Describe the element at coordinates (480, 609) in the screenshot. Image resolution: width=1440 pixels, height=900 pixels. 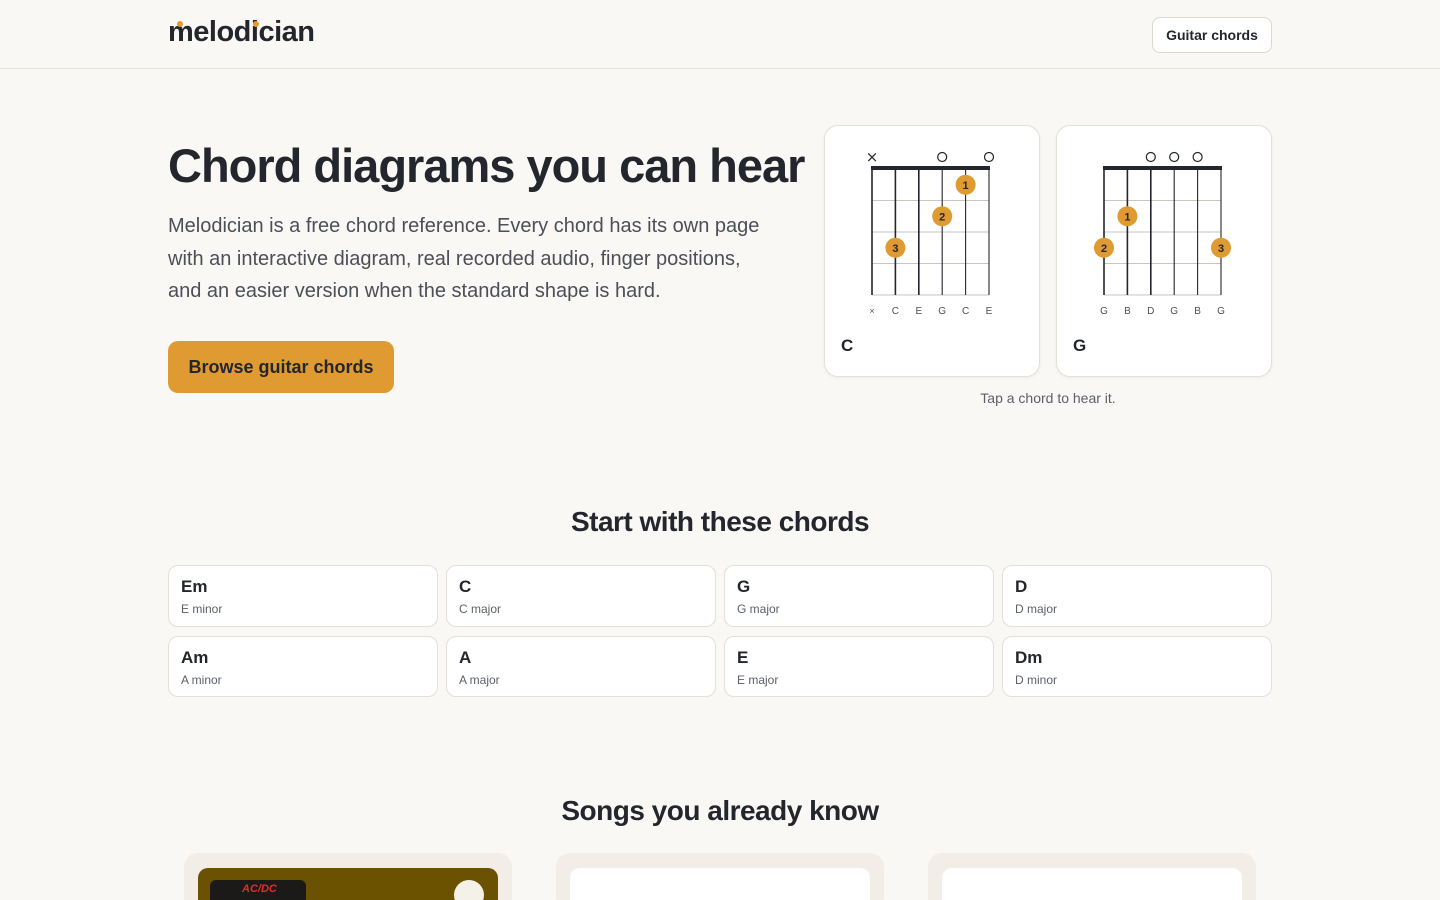
I see `chord-tile-fullname: C major` at that location.